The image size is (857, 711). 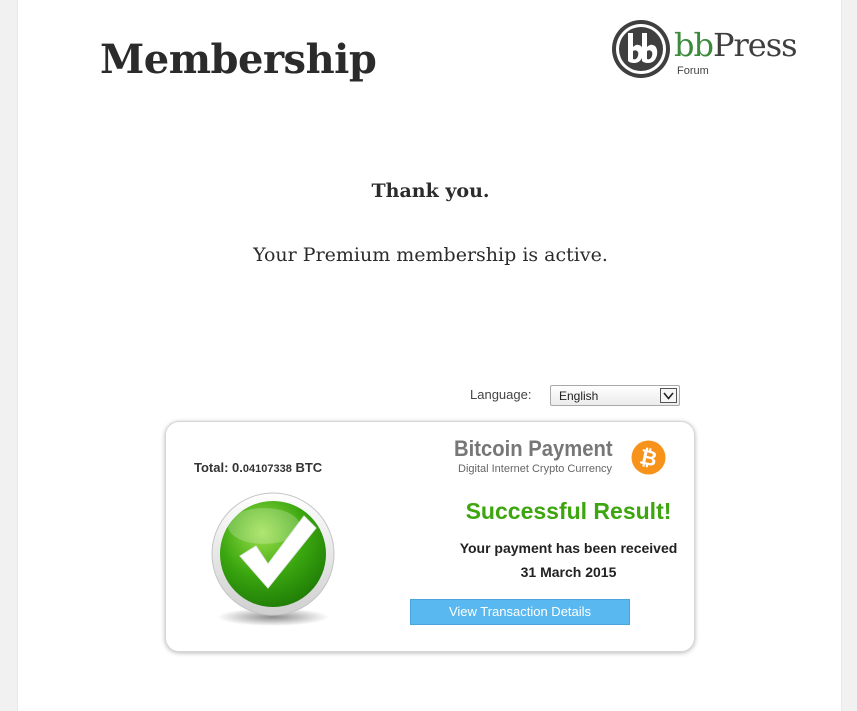 I want to click on logo-subtitle: Forum, so click(x=693, y=71).